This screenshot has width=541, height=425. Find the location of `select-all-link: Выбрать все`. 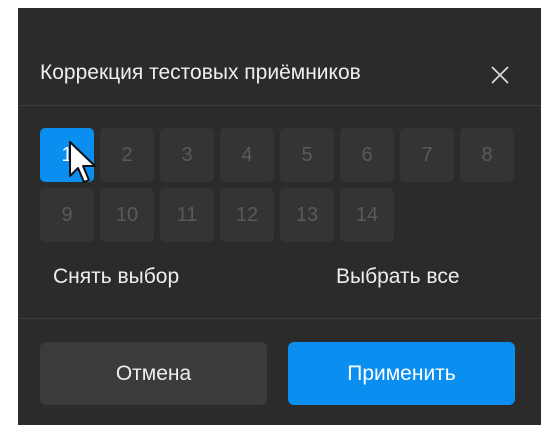

select-all-link: Выбрать все is located at coordinates (398, 277).